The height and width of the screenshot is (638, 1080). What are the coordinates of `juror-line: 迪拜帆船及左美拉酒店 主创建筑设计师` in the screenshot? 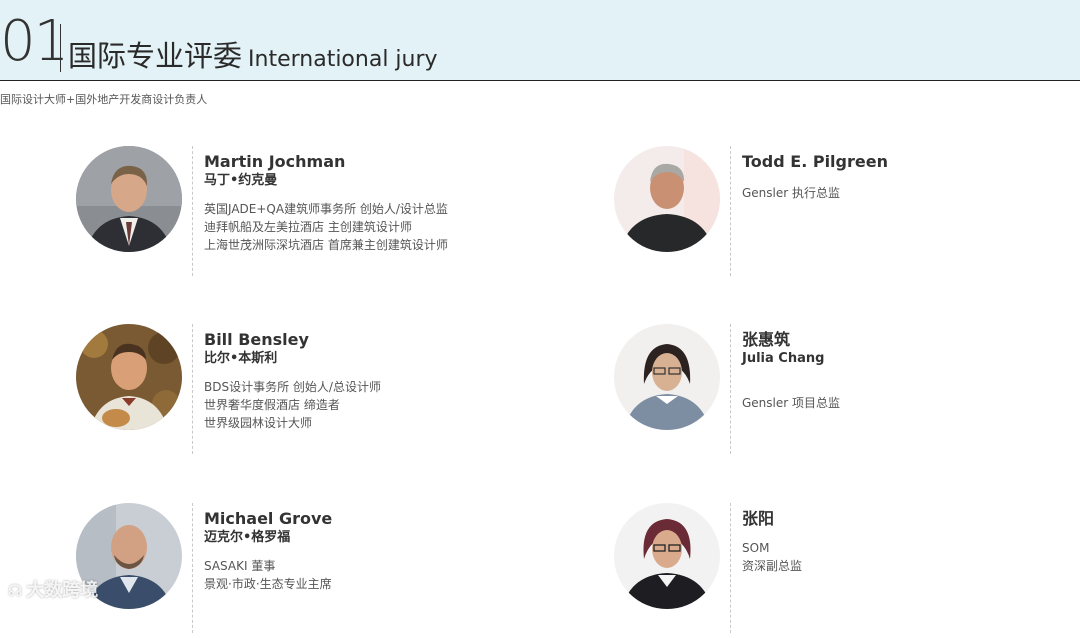 It's located at (308, 227).